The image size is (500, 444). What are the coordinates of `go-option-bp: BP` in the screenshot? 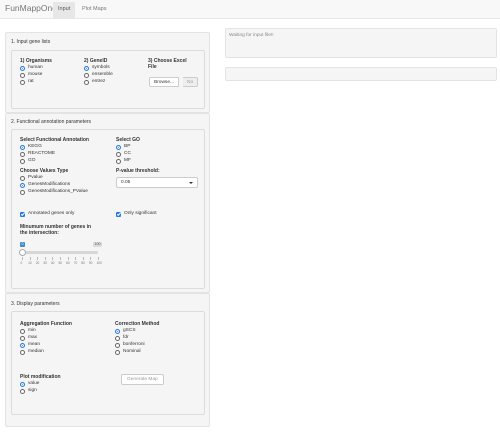 It's located at (159, 146).